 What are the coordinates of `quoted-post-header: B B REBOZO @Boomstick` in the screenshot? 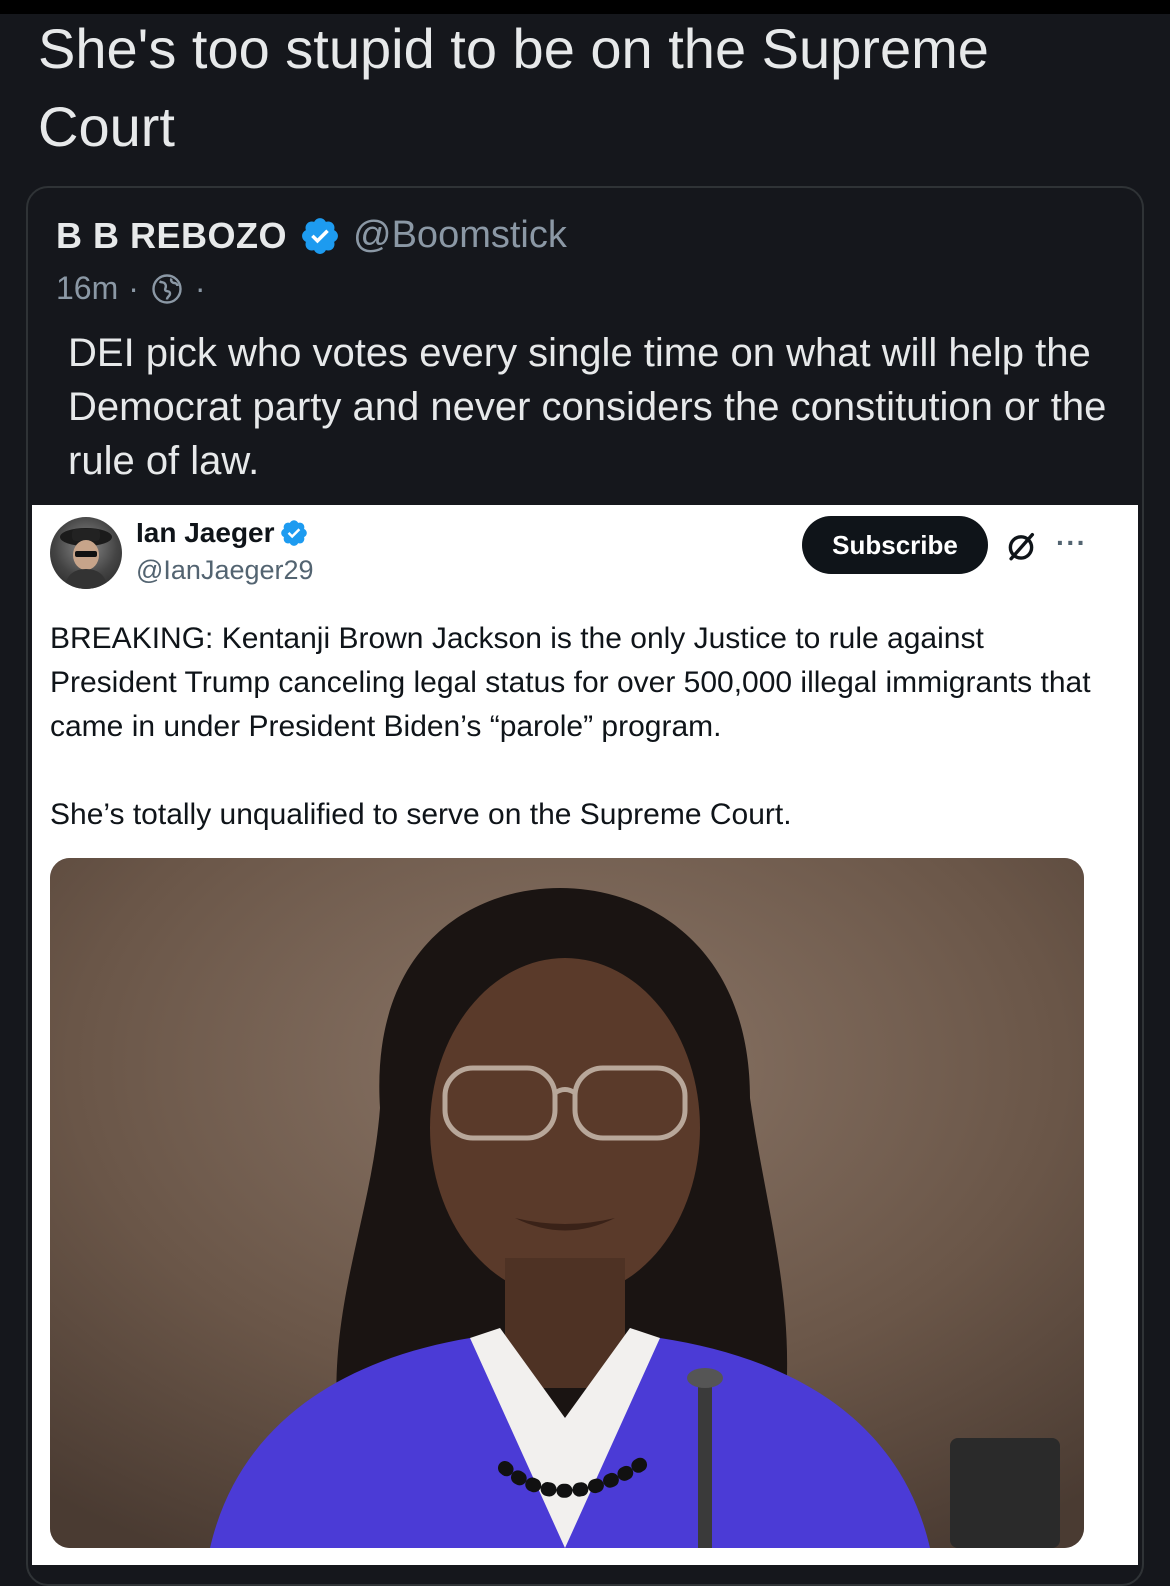 It's located at (311, 235).